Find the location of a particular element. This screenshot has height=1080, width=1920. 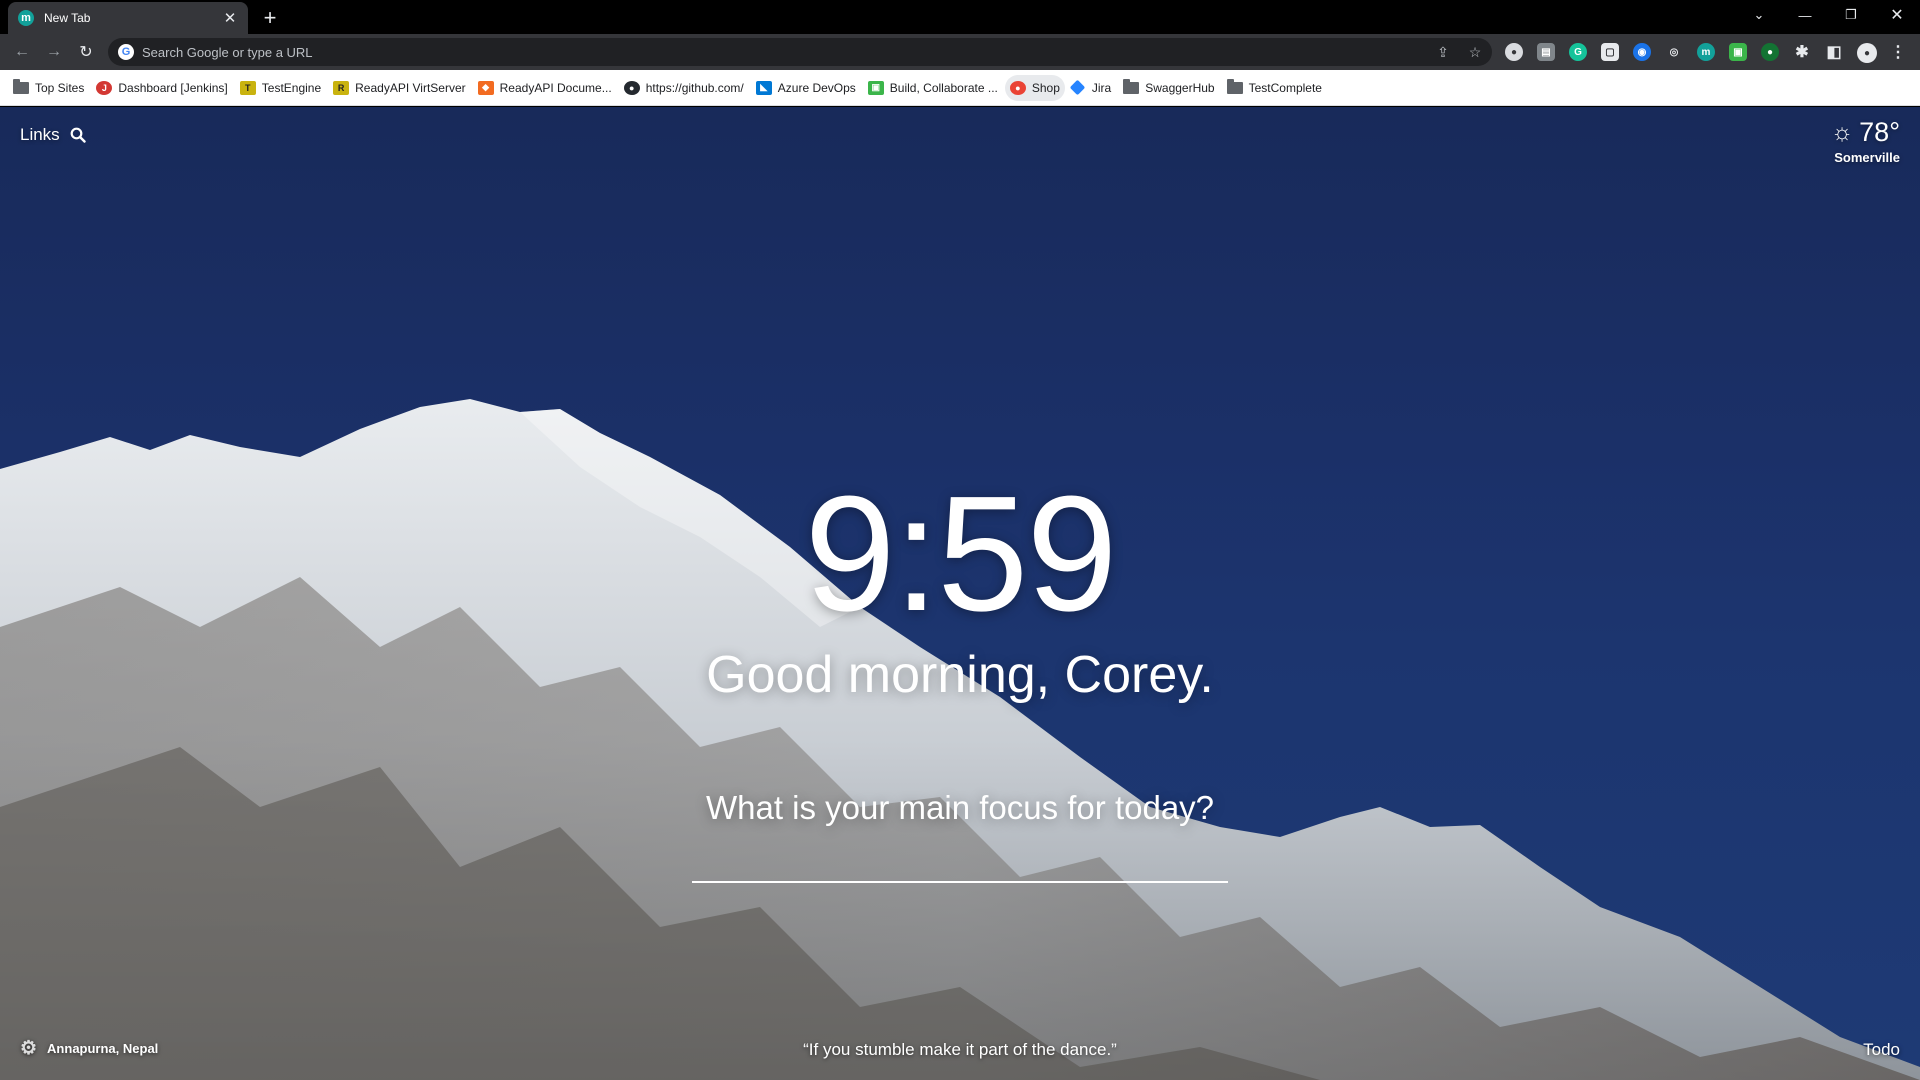

new-tab-button: + is located at coordinates (270, 18).